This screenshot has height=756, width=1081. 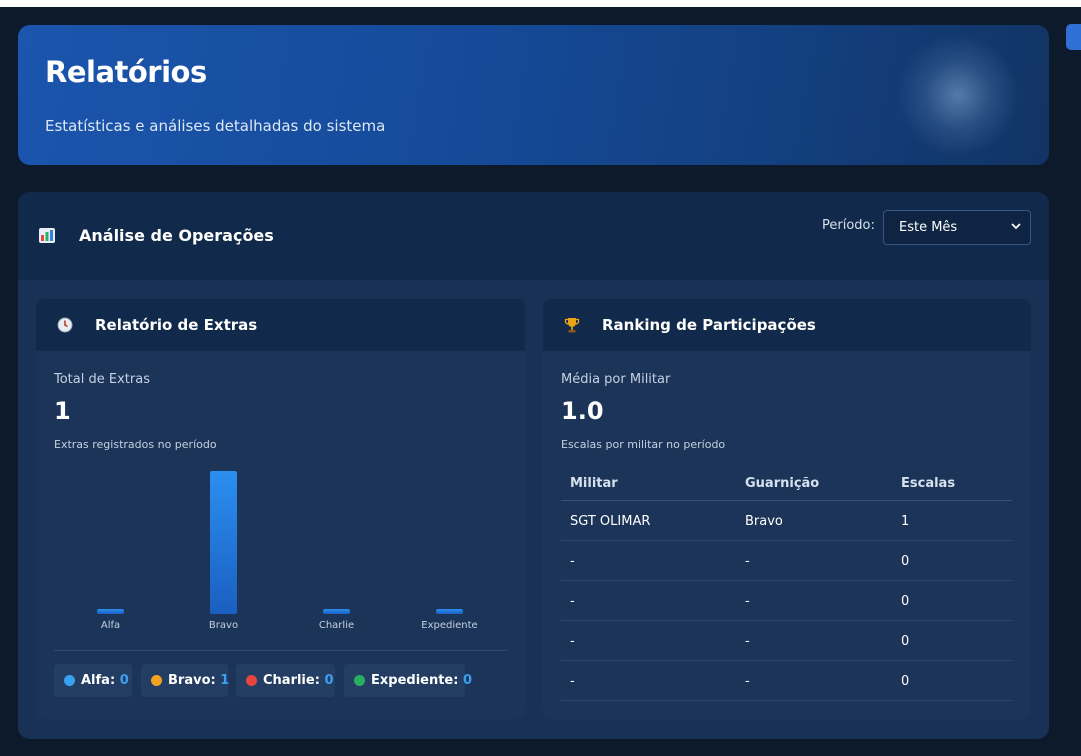 What do you see at coordinates (359, 680) in the screenshot?
I see `legend-dot-expediente` at bounding box center [359, 680].